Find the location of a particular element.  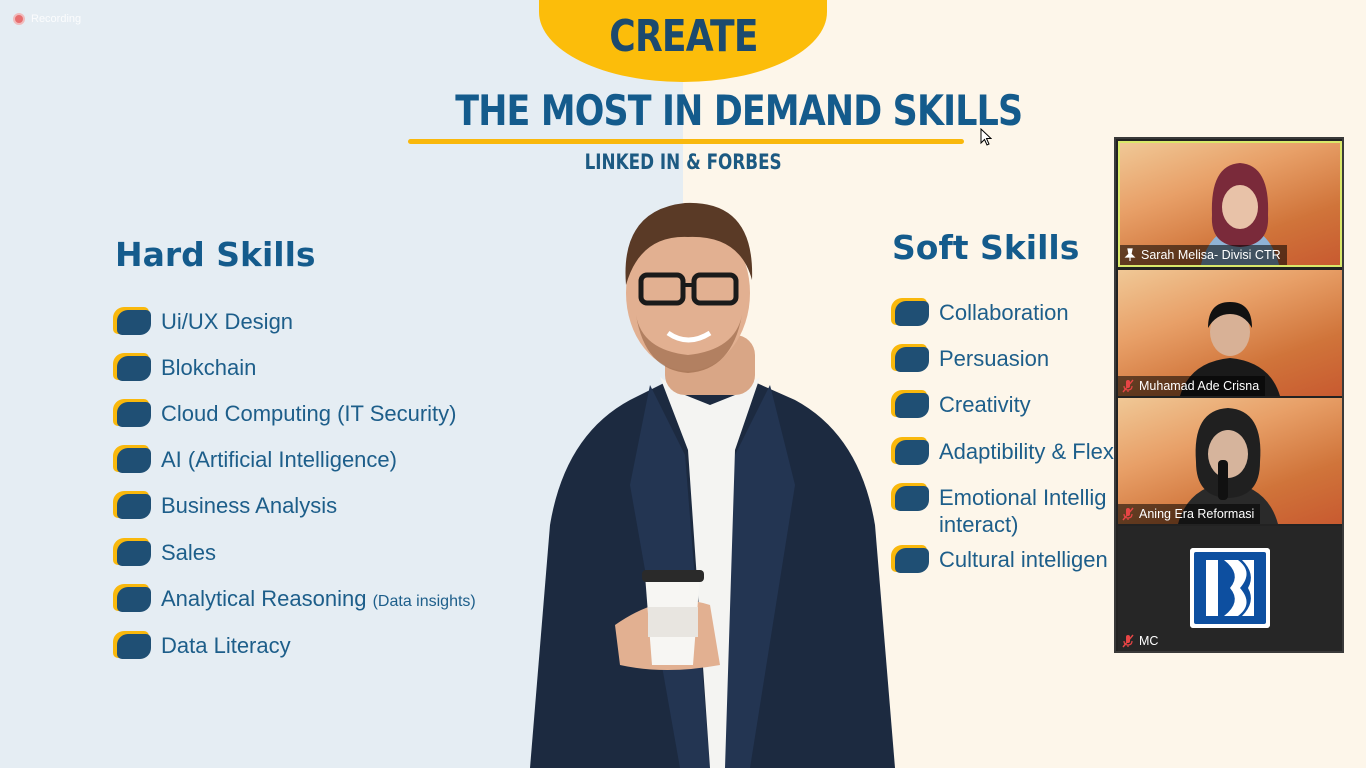

participant-name-bar: Muhamad Ade Crisna is located at coordinates (1192, 386).